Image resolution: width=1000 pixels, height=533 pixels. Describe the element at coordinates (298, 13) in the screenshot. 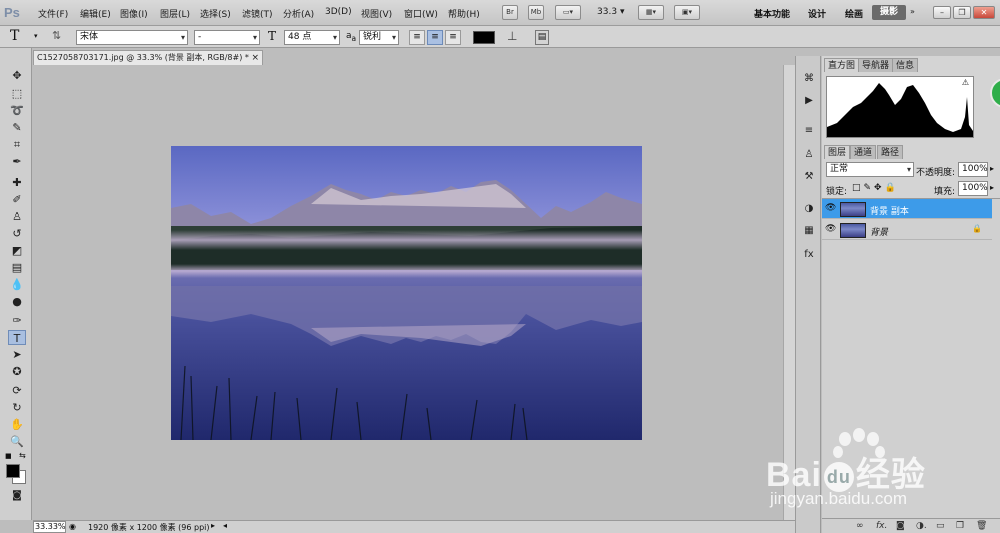

I see `menu-analysis: 分析(A)` at that location.